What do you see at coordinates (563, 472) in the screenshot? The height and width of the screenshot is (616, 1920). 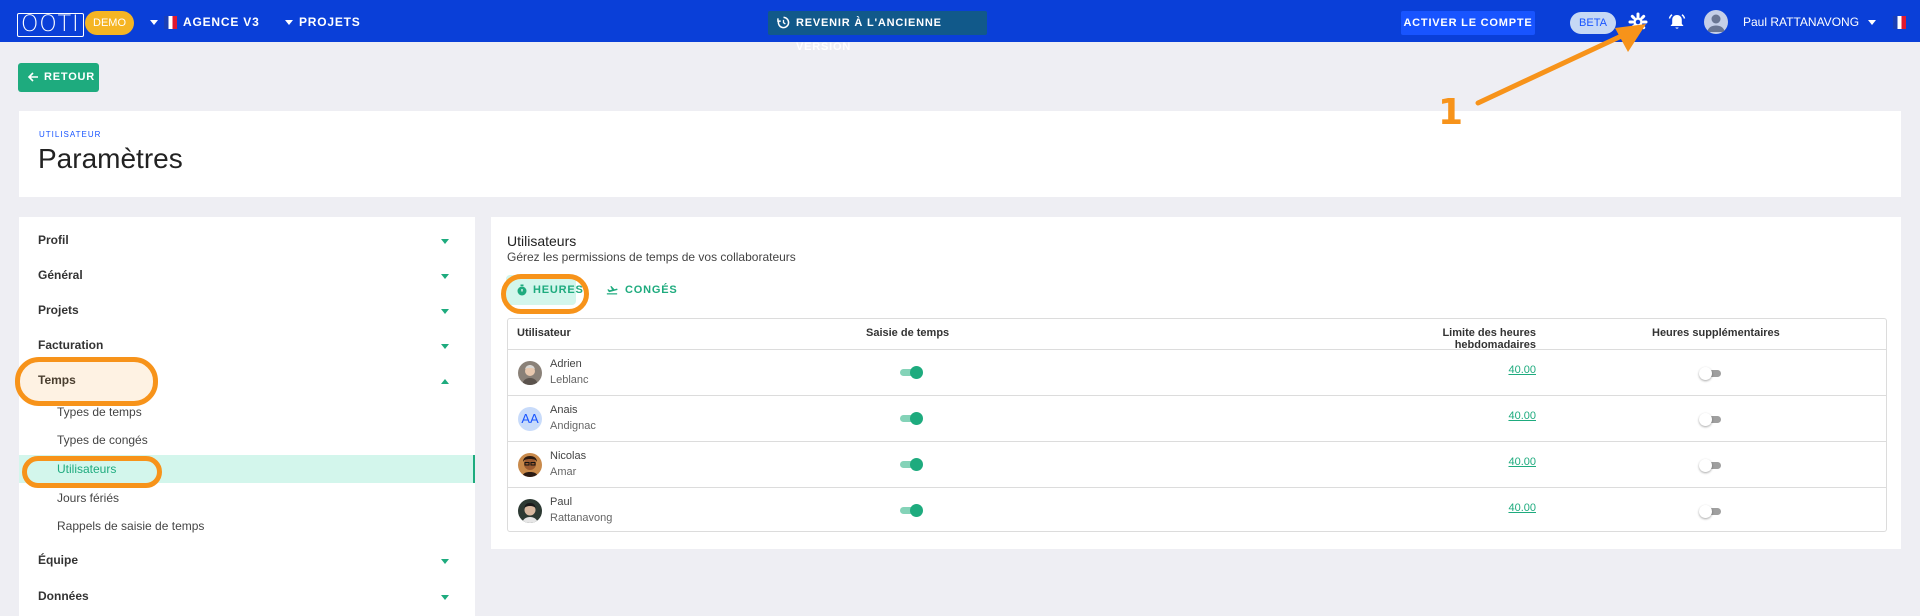 I see `user-last-name: Amar` at bounding box center [563, 472].